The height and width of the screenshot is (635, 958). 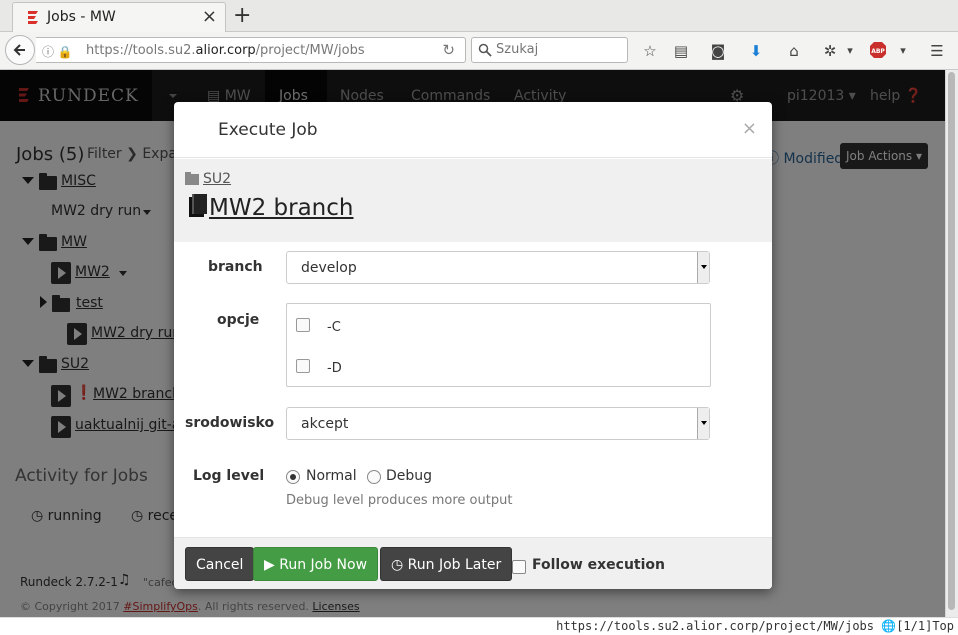 What do you see at coordinates (485, 50) in the screenshot?
I see `search-icon` at bounding box center [485, 50].